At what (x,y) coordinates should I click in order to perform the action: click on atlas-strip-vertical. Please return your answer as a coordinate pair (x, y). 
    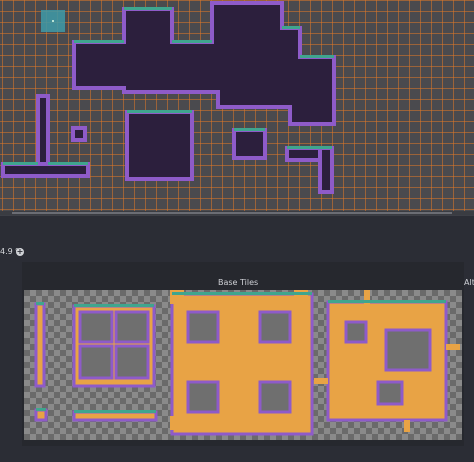
    Looking at the image, I should click on (40, 345).